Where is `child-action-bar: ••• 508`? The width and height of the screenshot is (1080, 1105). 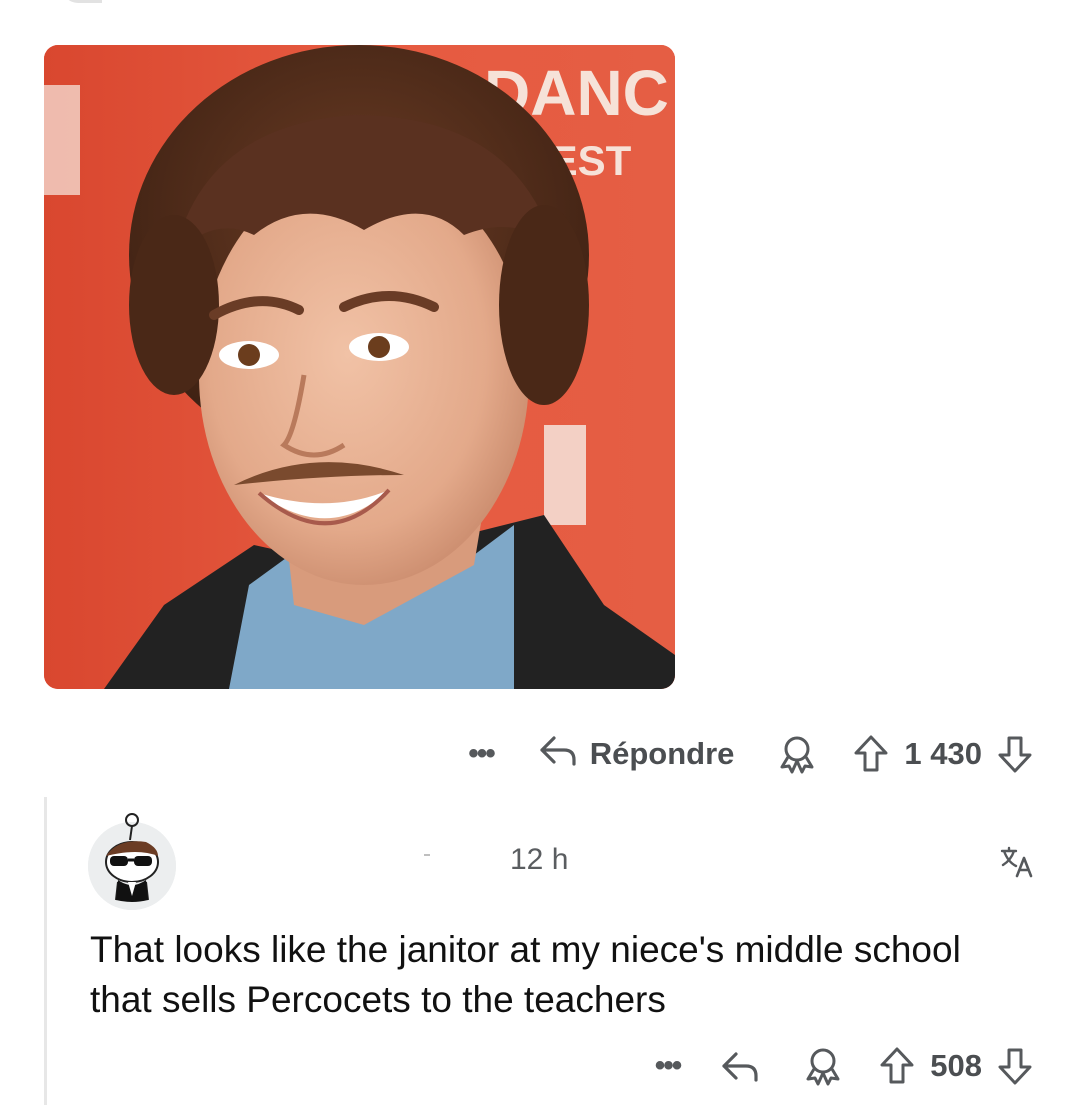 child-action-bar: ••• 508 is located at coordinates (844, 1066).